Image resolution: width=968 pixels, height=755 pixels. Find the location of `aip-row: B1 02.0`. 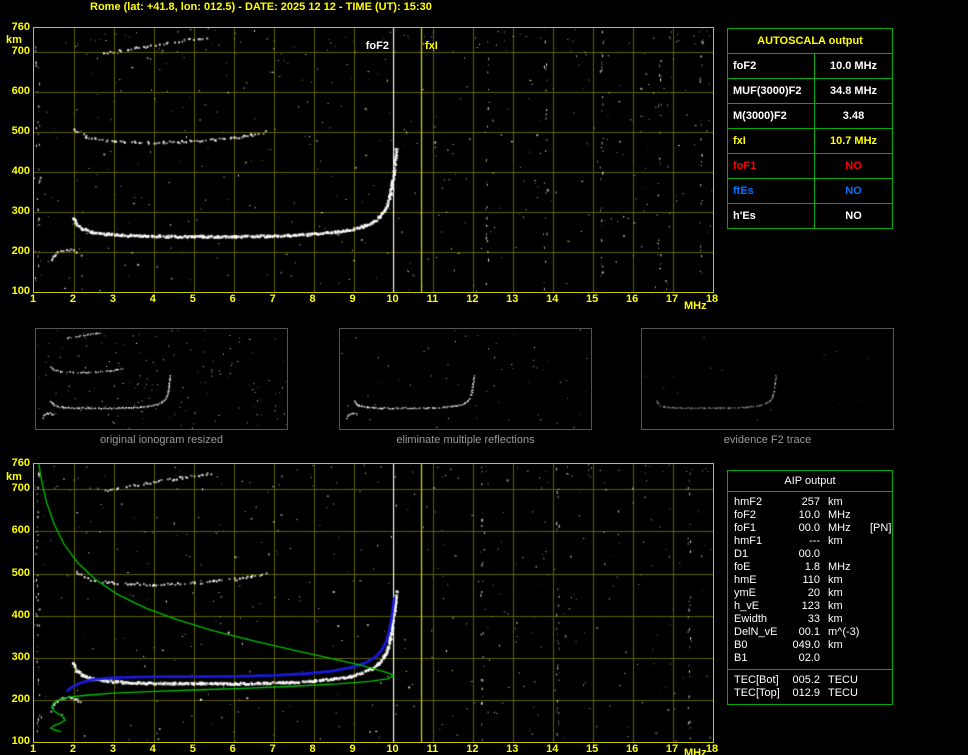

aip-row: B1 02.0 is located at coordinates (811, 658).